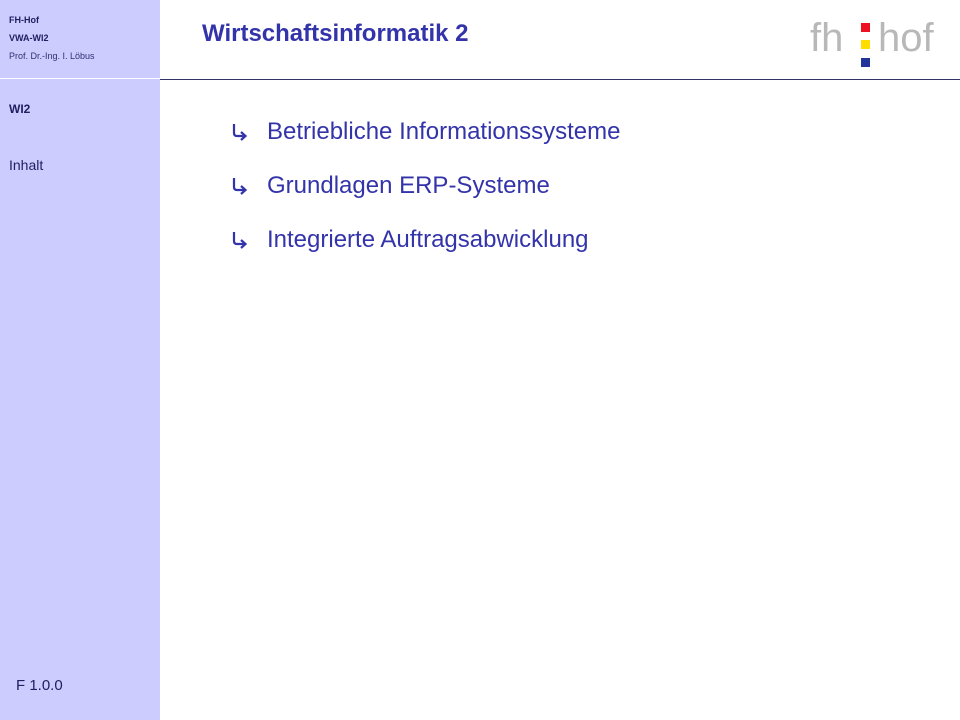 The image size is (960, 720). What do you see at coordinates (335, 33) in the screenshot?
I see `slide-title: Wirtschaftsinformatik 2` at bounding box center [335, 33].